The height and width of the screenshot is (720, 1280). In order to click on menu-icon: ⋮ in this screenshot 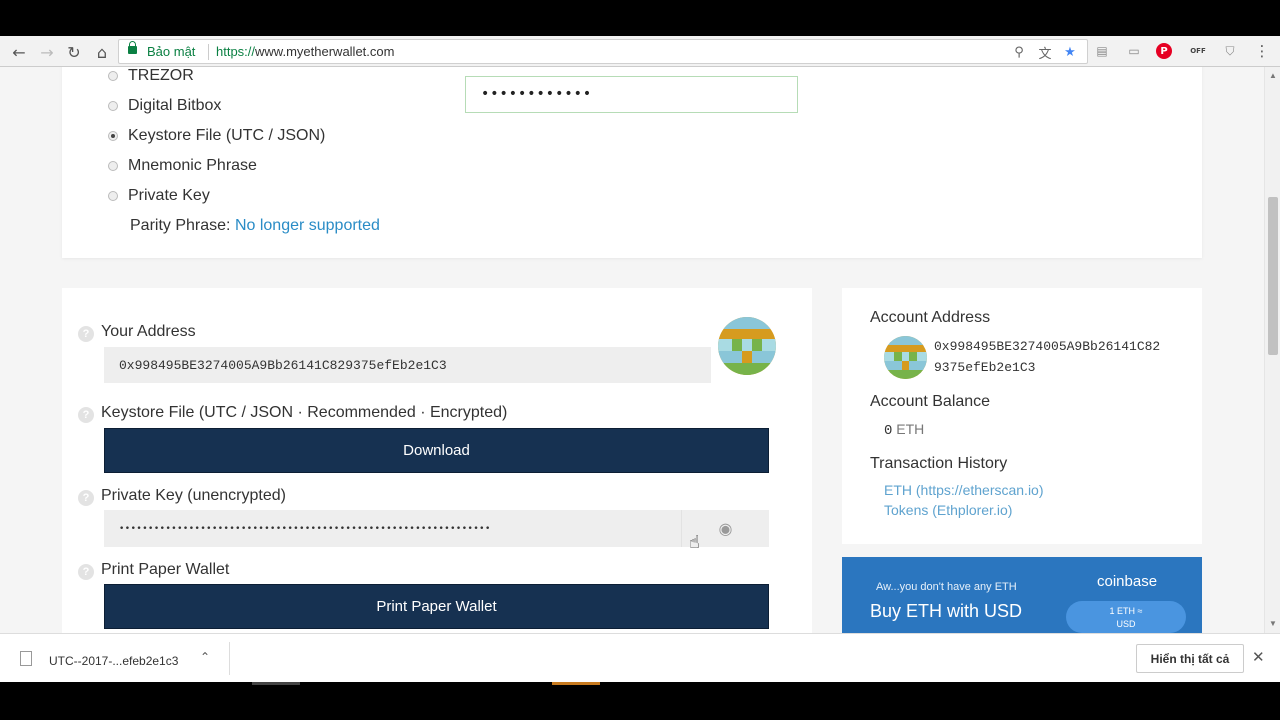, I will do `click(1262, 51)`.